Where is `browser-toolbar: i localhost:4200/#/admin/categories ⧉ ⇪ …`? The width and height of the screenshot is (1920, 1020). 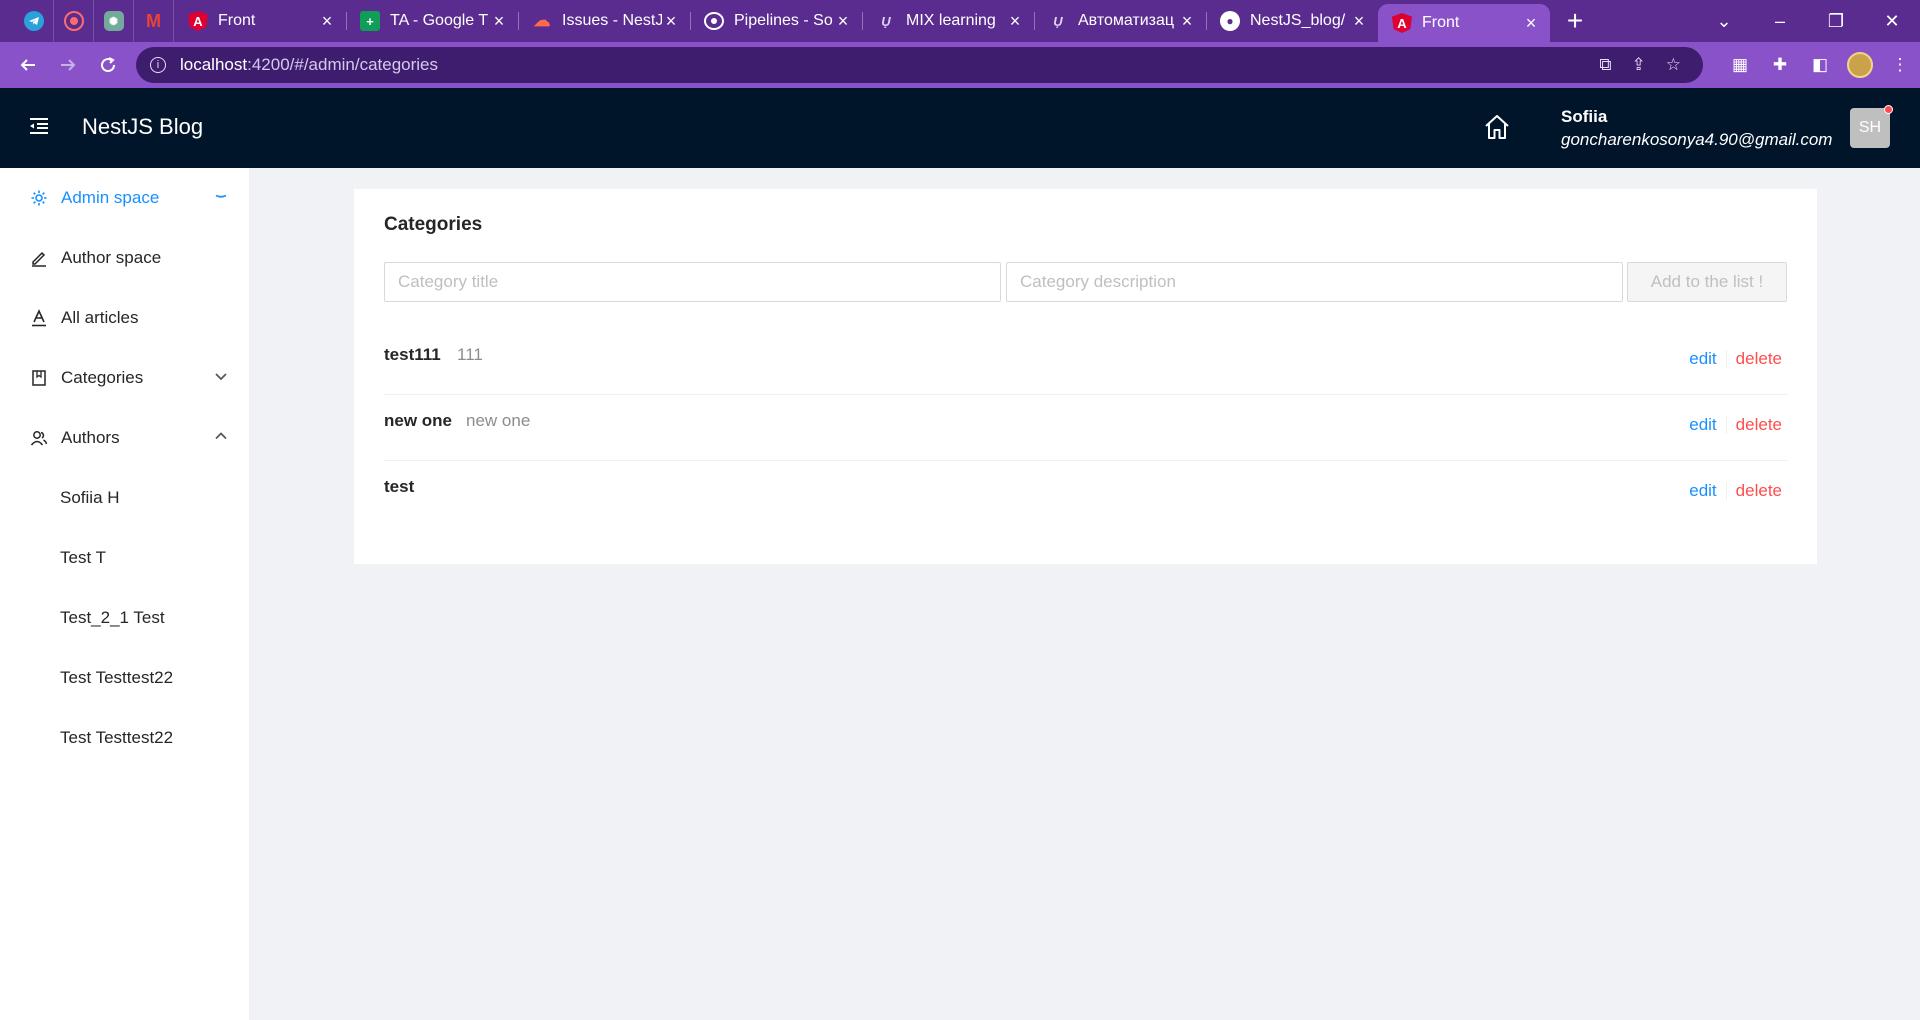 browser-toolbar: i localhost:4200/#/admin/categories ⧉ ⇪ … is located at coordinates (960, 65).